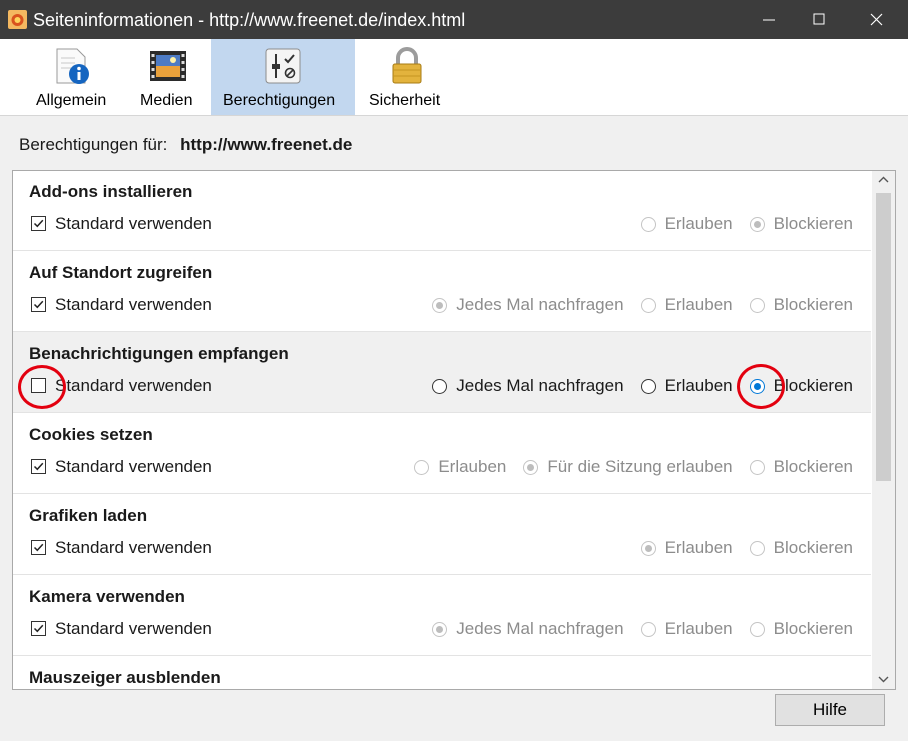  What do you see at coordinates (125, 677) in the screenshot?
I see `permission-title: Mauszeiger ausblenden` at bounding box center [125, 677].